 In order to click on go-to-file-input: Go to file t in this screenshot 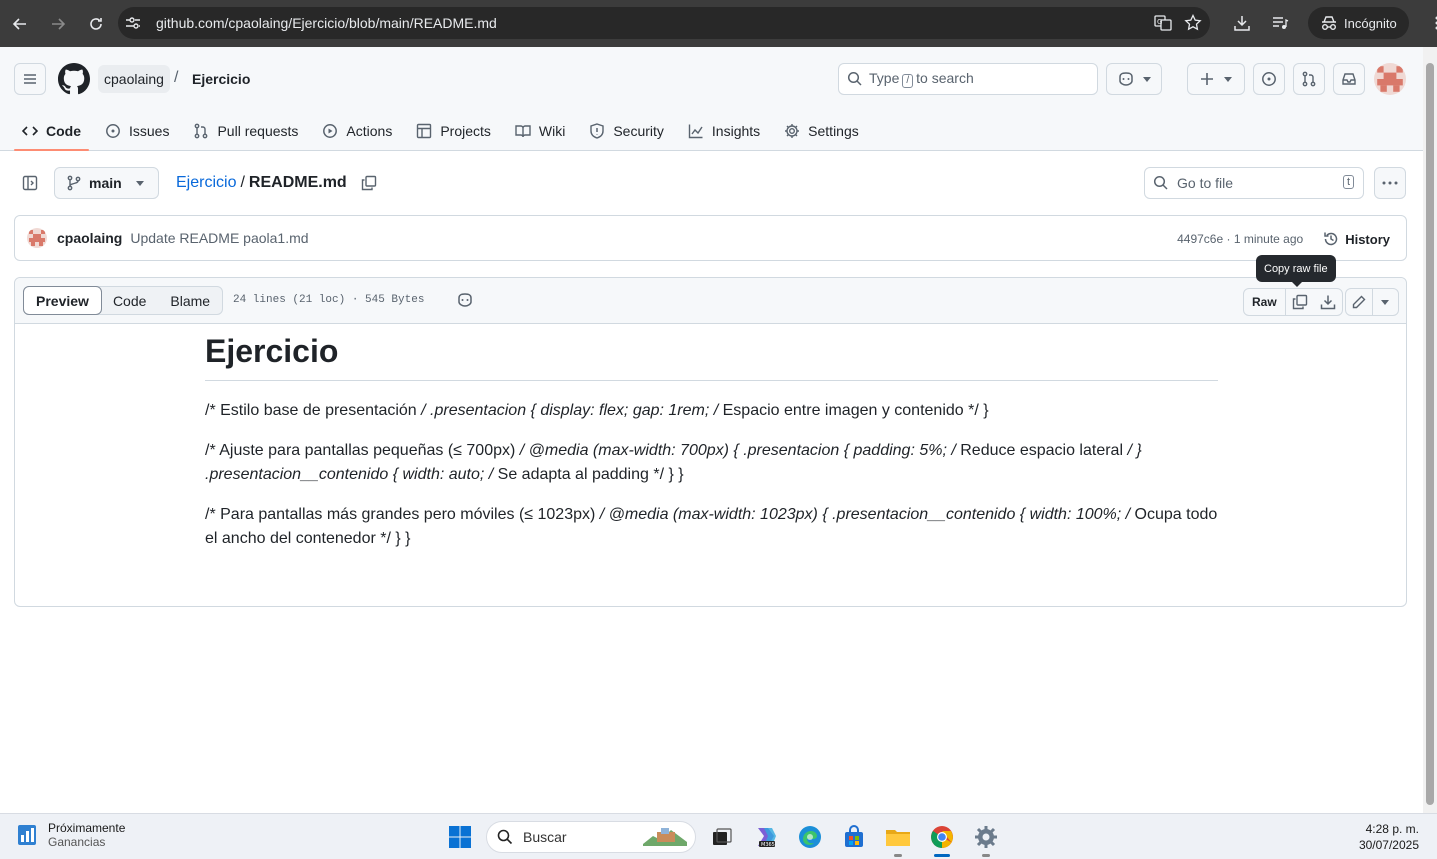, I will do `click(1254, 183)`.